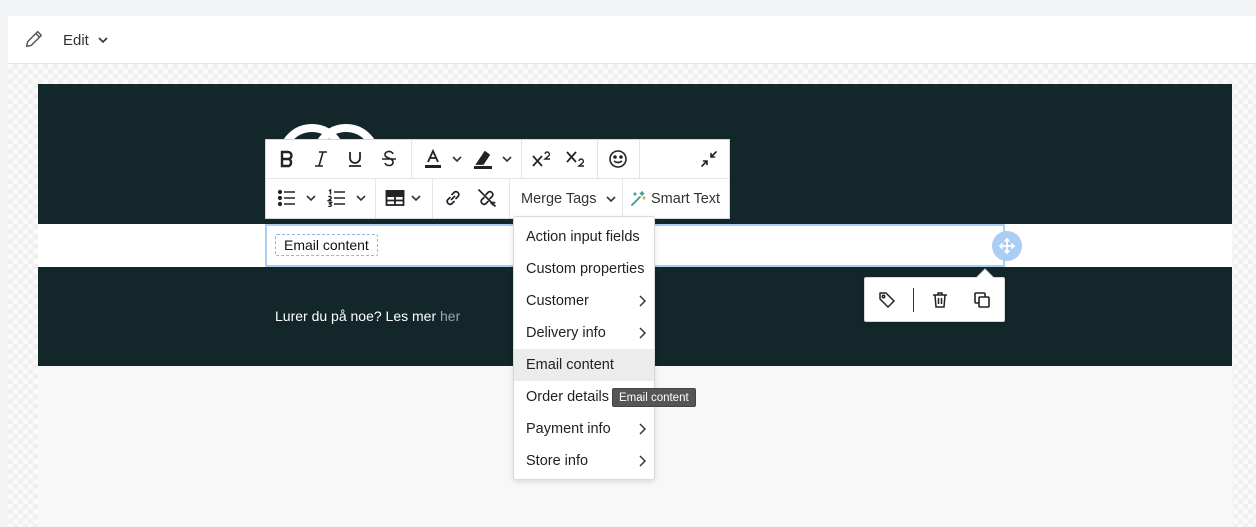 The width and height of the screenshot is (1256, 527). I want to click on menu-item-label: Order details, so click(568, 397).